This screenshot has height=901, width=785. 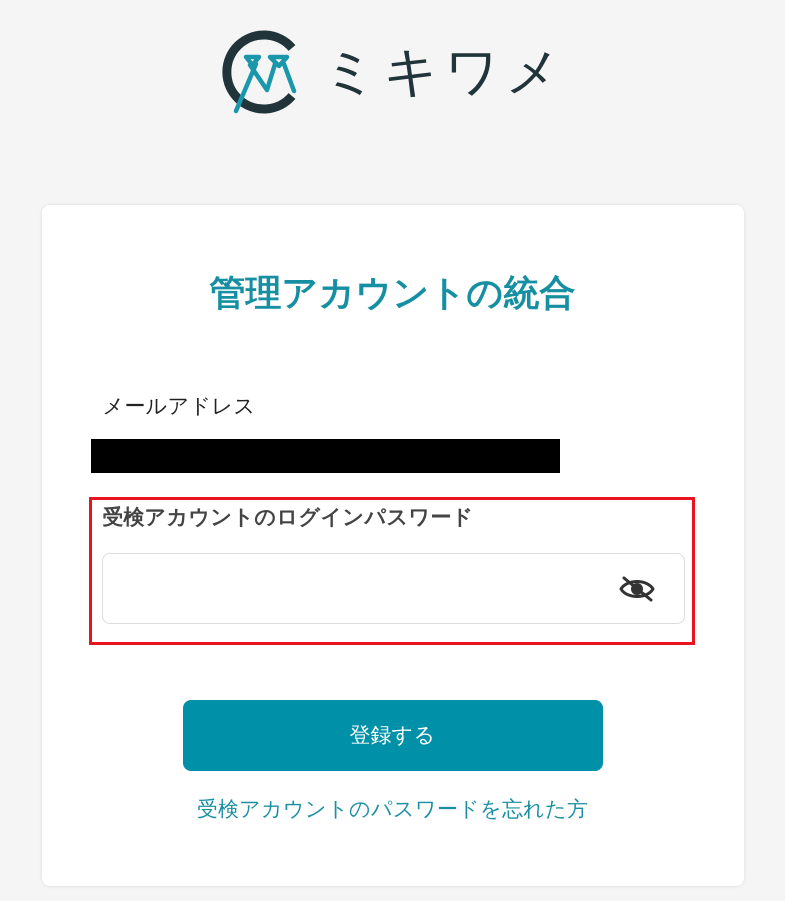 What do you see at coordinates (393, 588) in the screenshot?
I see `password-field` at bounding box center [393, 588].